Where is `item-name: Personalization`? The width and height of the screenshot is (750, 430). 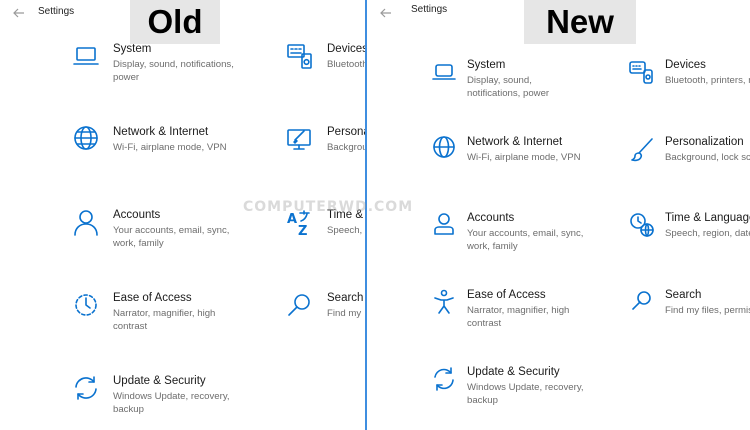
item-name: Personalization is located at coordinates (704, 142).